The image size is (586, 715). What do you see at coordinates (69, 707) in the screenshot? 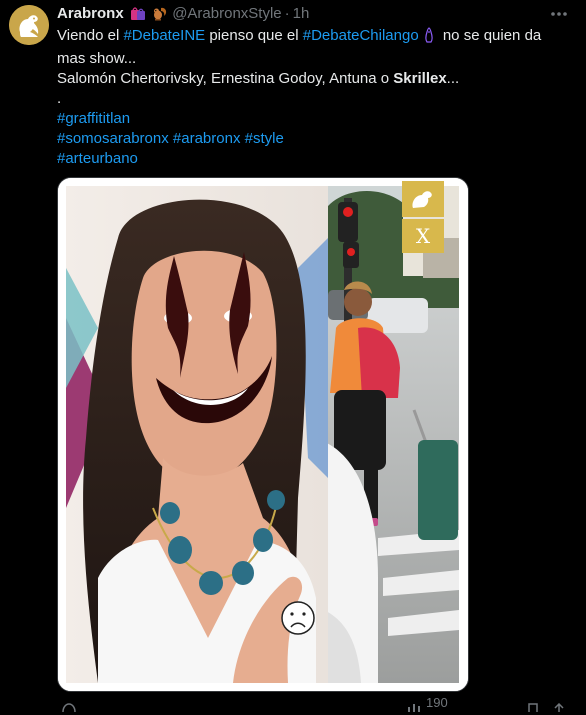
I see `reply-icon` at bounding box center [69, 707].